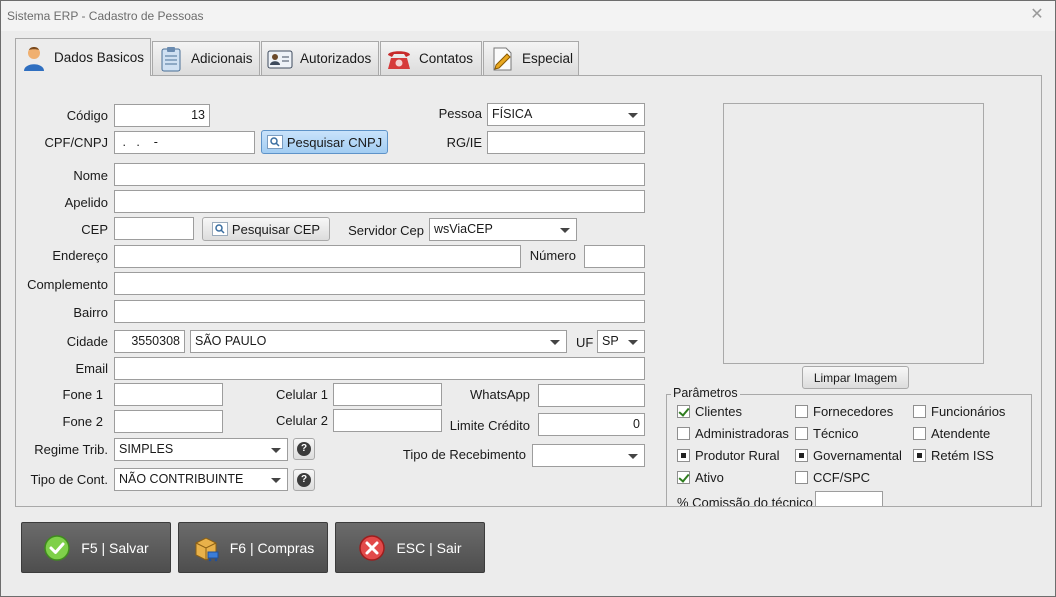  What do you see at coordinates (222, 58) in the screenshot?
I see `tab-label: Adicionais` at bounding box center [222, 58].